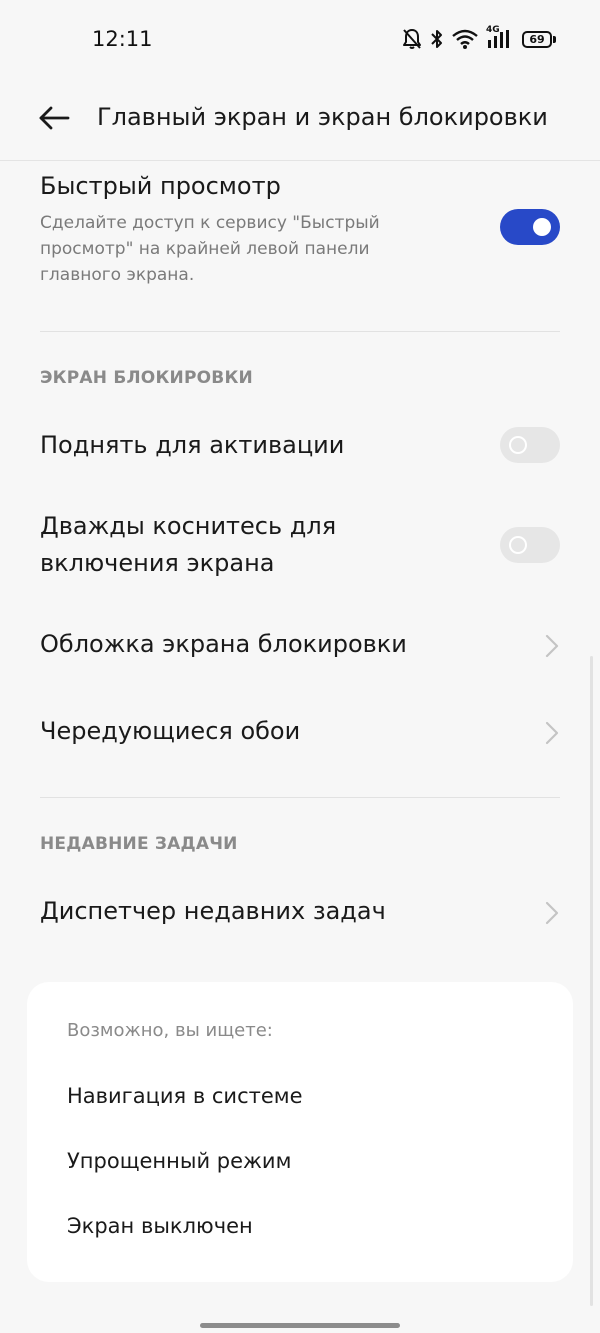 This screenshot has width=600, height=1333. I want to click on recent-tasks-section-header: НЕДАВНИЕ ЗАДАЧИ, so click(139, 844).